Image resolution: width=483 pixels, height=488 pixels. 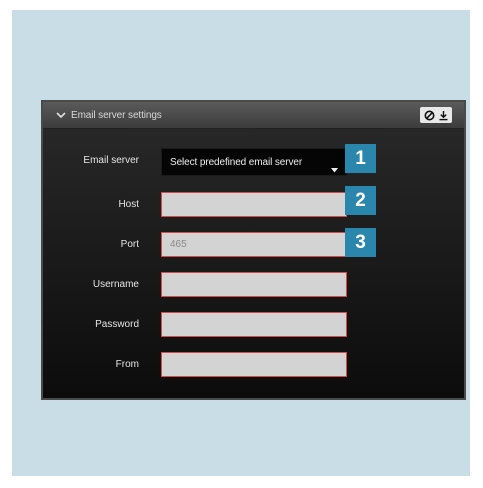 I want to click on port-label: Port, so click(x=129, y=244).